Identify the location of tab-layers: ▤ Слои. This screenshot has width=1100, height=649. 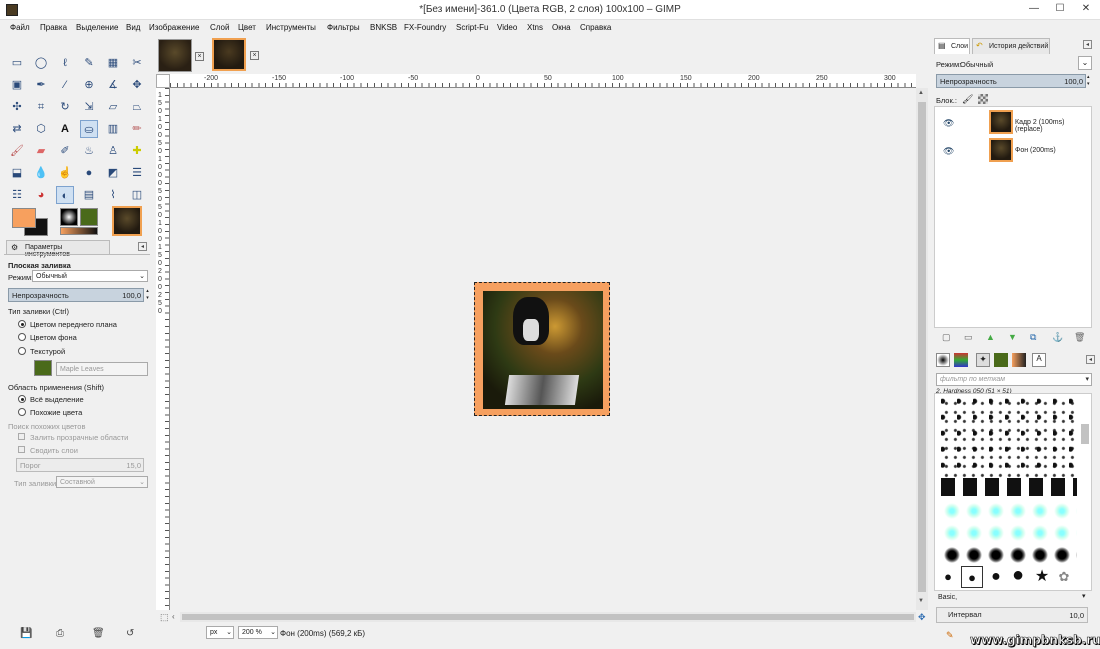
(952, 46).